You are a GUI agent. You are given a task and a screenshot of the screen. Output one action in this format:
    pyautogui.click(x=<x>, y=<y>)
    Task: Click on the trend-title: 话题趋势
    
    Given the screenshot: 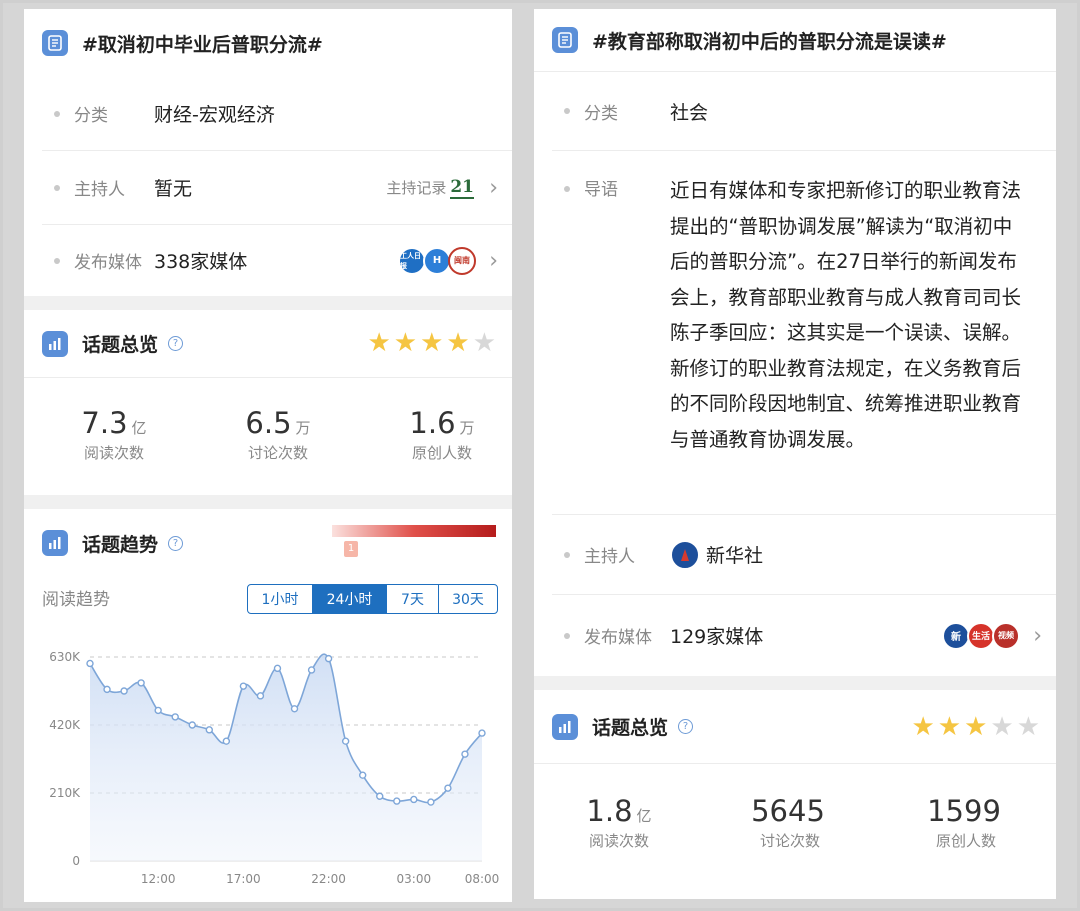 What is the action you would take?
    pyautogui.click(x=120, y=544)
    